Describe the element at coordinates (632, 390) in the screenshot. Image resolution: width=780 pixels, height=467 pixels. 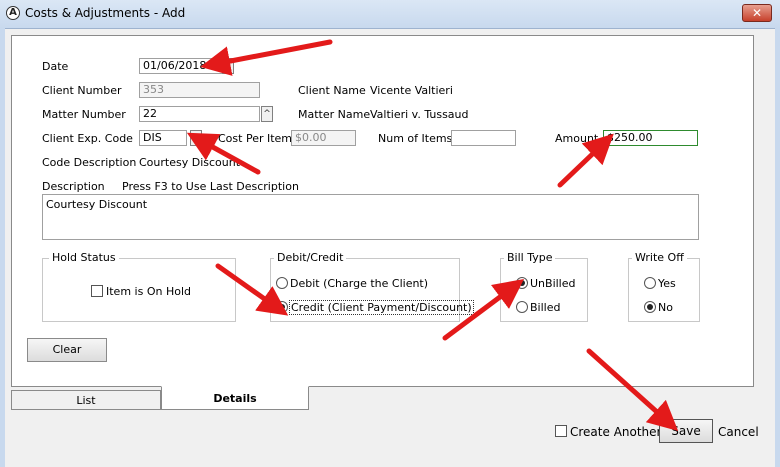
I see `arrow-to-save` at that location.